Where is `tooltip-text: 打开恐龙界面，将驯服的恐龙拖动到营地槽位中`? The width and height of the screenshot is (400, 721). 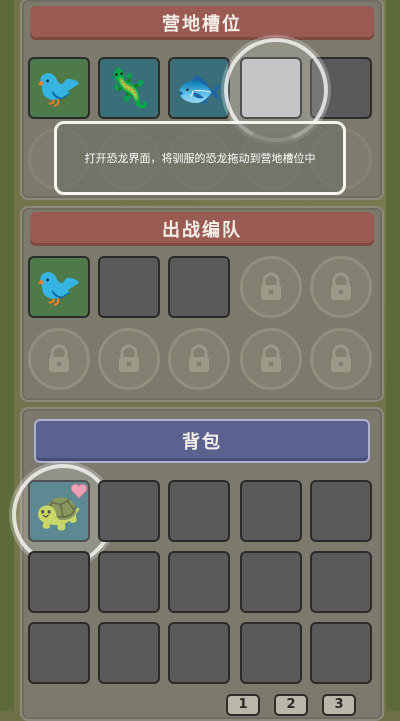
tooltip-text: 打开恐龙界面，将驯服的恐龙拖动到营地槽位中 is located at coordinates (200, 158).